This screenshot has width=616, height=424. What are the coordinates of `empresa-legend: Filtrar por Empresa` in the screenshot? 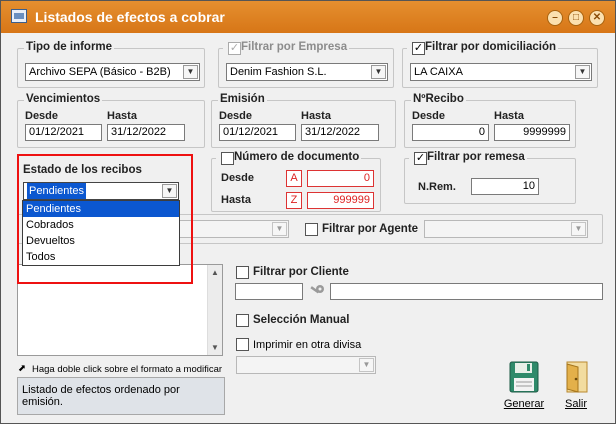 It's located at (286, 47).